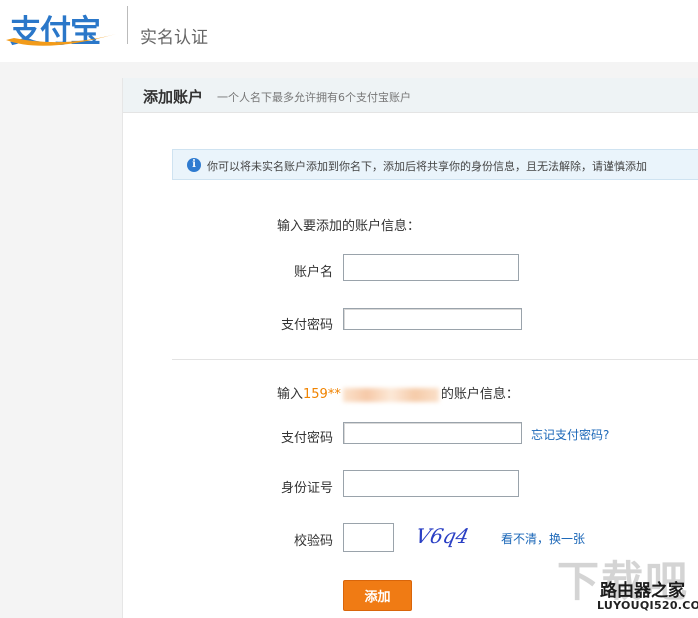  Describe the element at coordinates (431, 267) in the screenshot. I see `account-name-input` at that location.